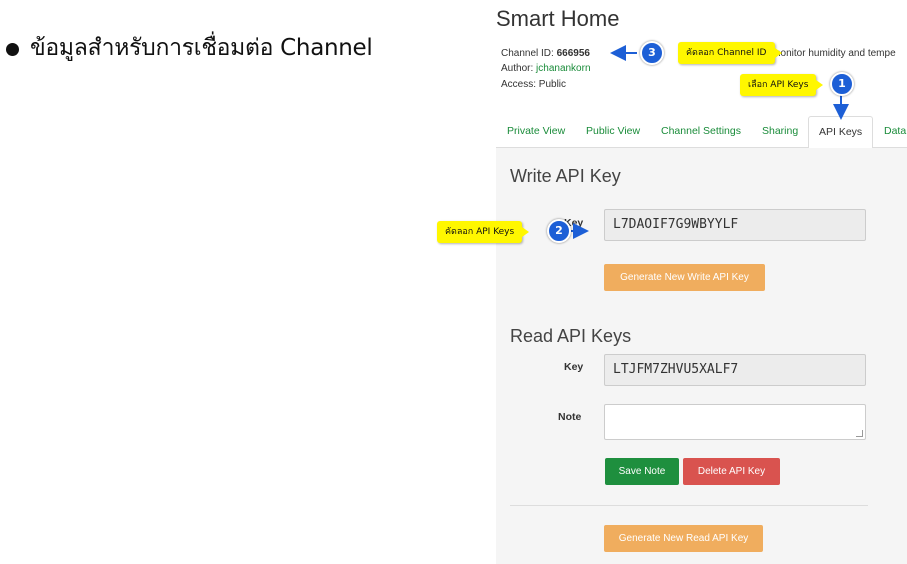 The width and height of the screenshot is (907, 564). Describe the element at coordinates (559, 231) in the screenshot. I see `step-2-badge: 2` at that location.